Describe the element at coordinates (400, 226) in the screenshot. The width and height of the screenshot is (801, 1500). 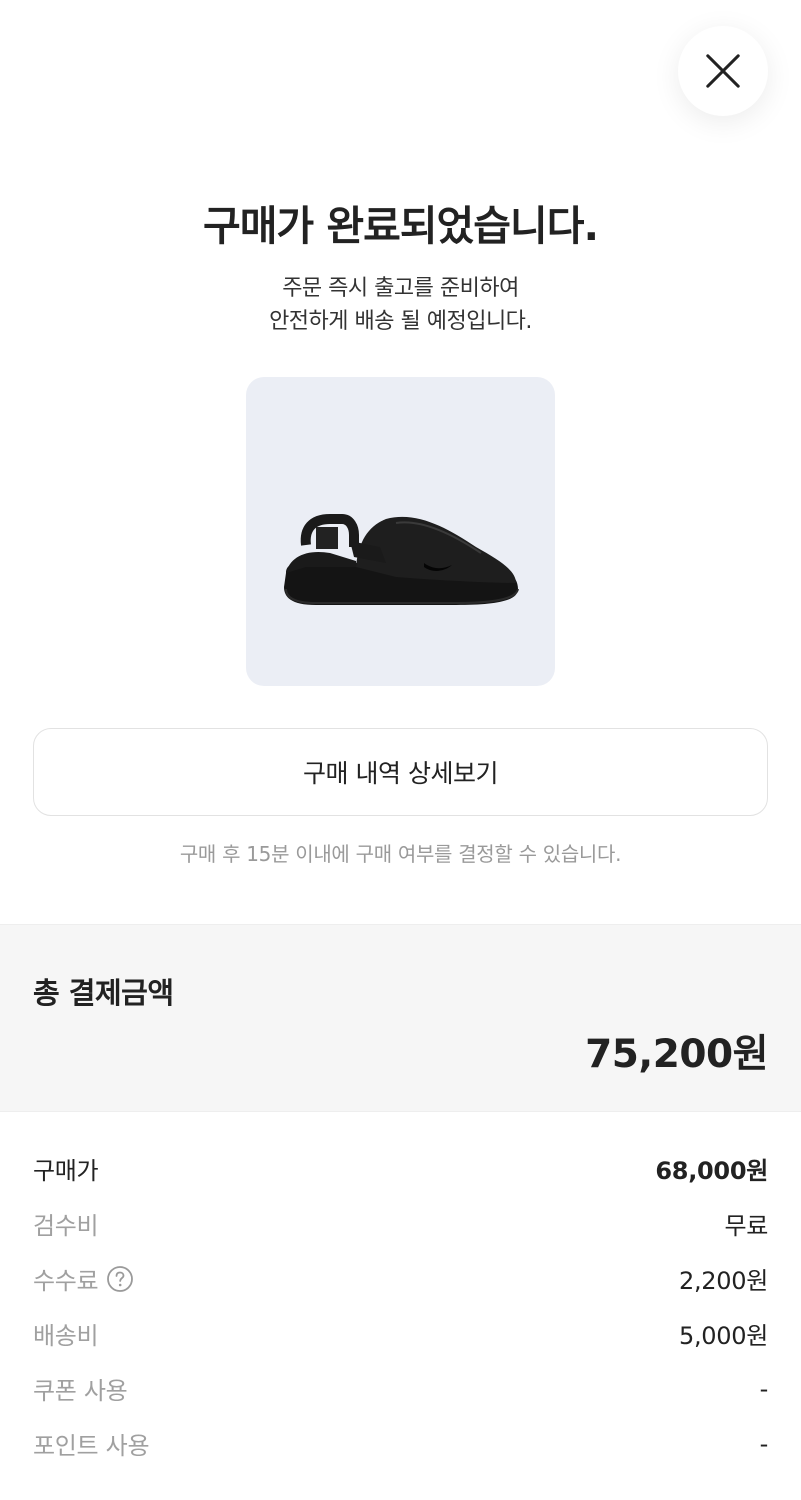
I see `page-title: 구매가 완료되었습니다.` at that location.